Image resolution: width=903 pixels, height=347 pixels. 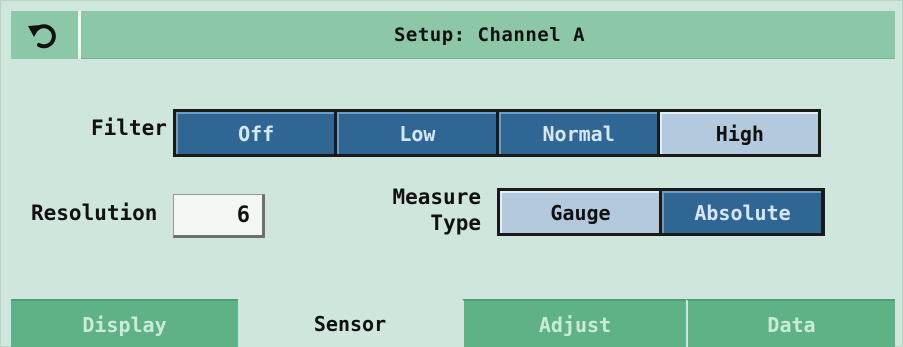 What do you see at coordinates (129, 128) in the screenshot?
I see `filter-label: Filter` at bounding box center [129, 128].